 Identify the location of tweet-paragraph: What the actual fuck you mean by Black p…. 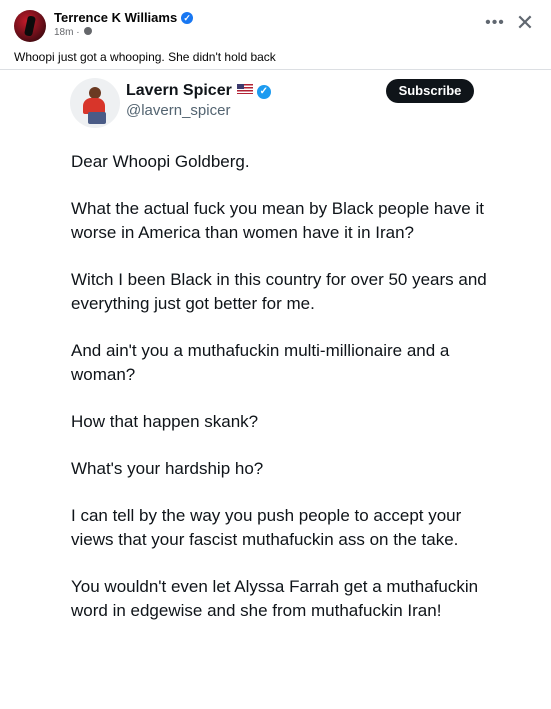
(277, 220).